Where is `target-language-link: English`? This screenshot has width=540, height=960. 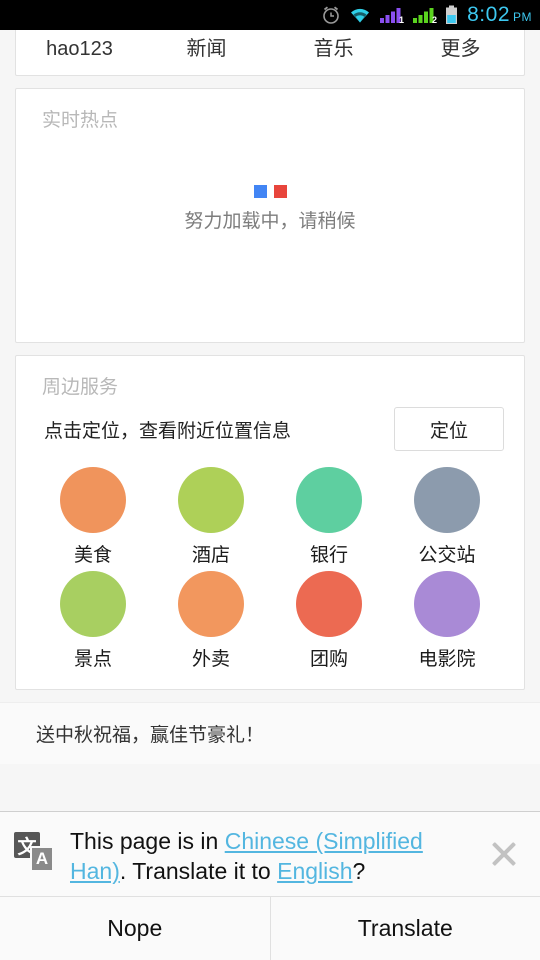 target-language-link: English is located at coordinates (314, 871).